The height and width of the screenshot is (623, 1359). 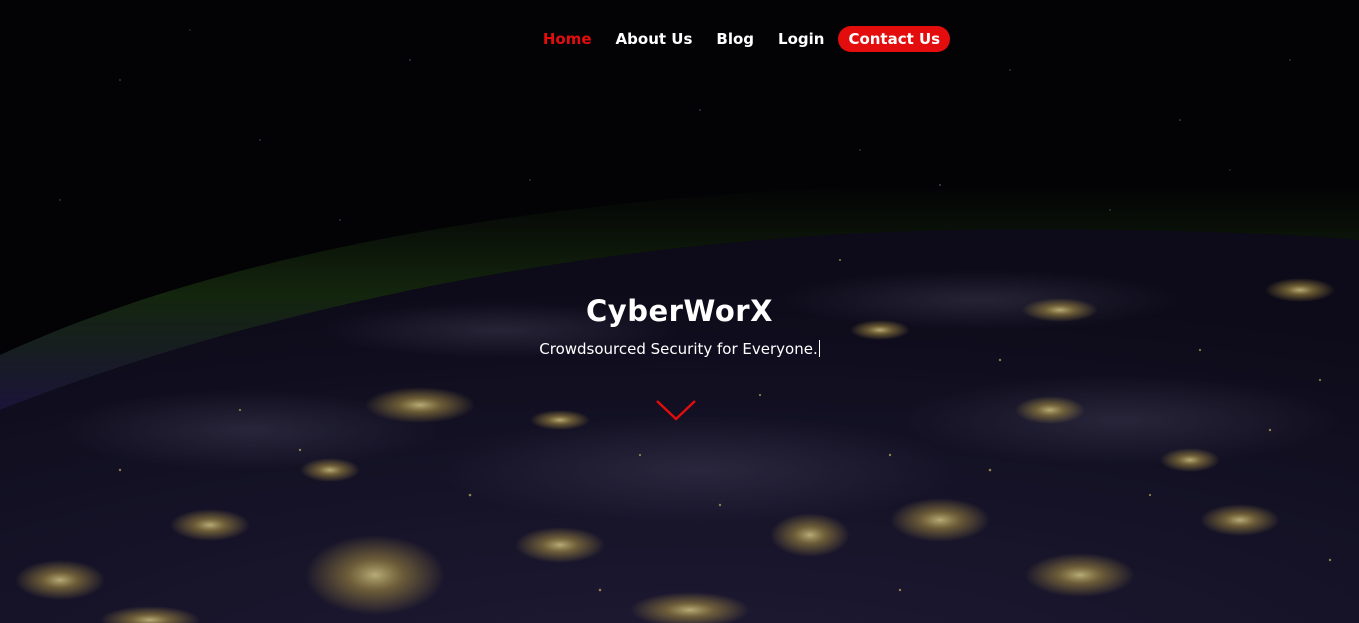 What do you see at coordinates (819, 348) in the screenshot?
I see `typing-cursor` at bounding box center [819, 348].